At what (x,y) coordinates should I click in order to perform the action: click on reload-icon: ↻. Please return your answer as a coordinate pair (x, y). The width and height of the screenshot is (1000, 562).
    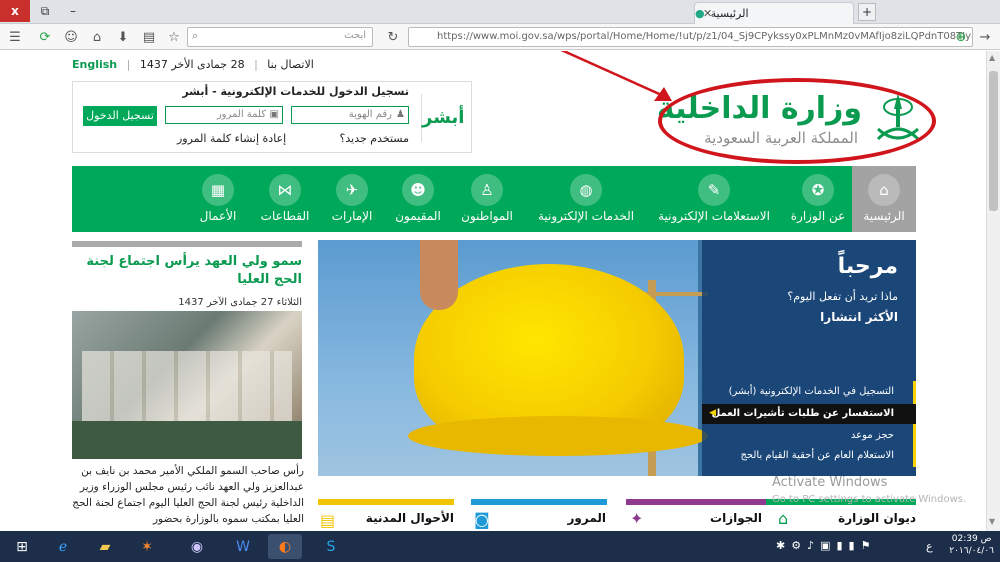
    Looking at the image, I should click on (393, 37).